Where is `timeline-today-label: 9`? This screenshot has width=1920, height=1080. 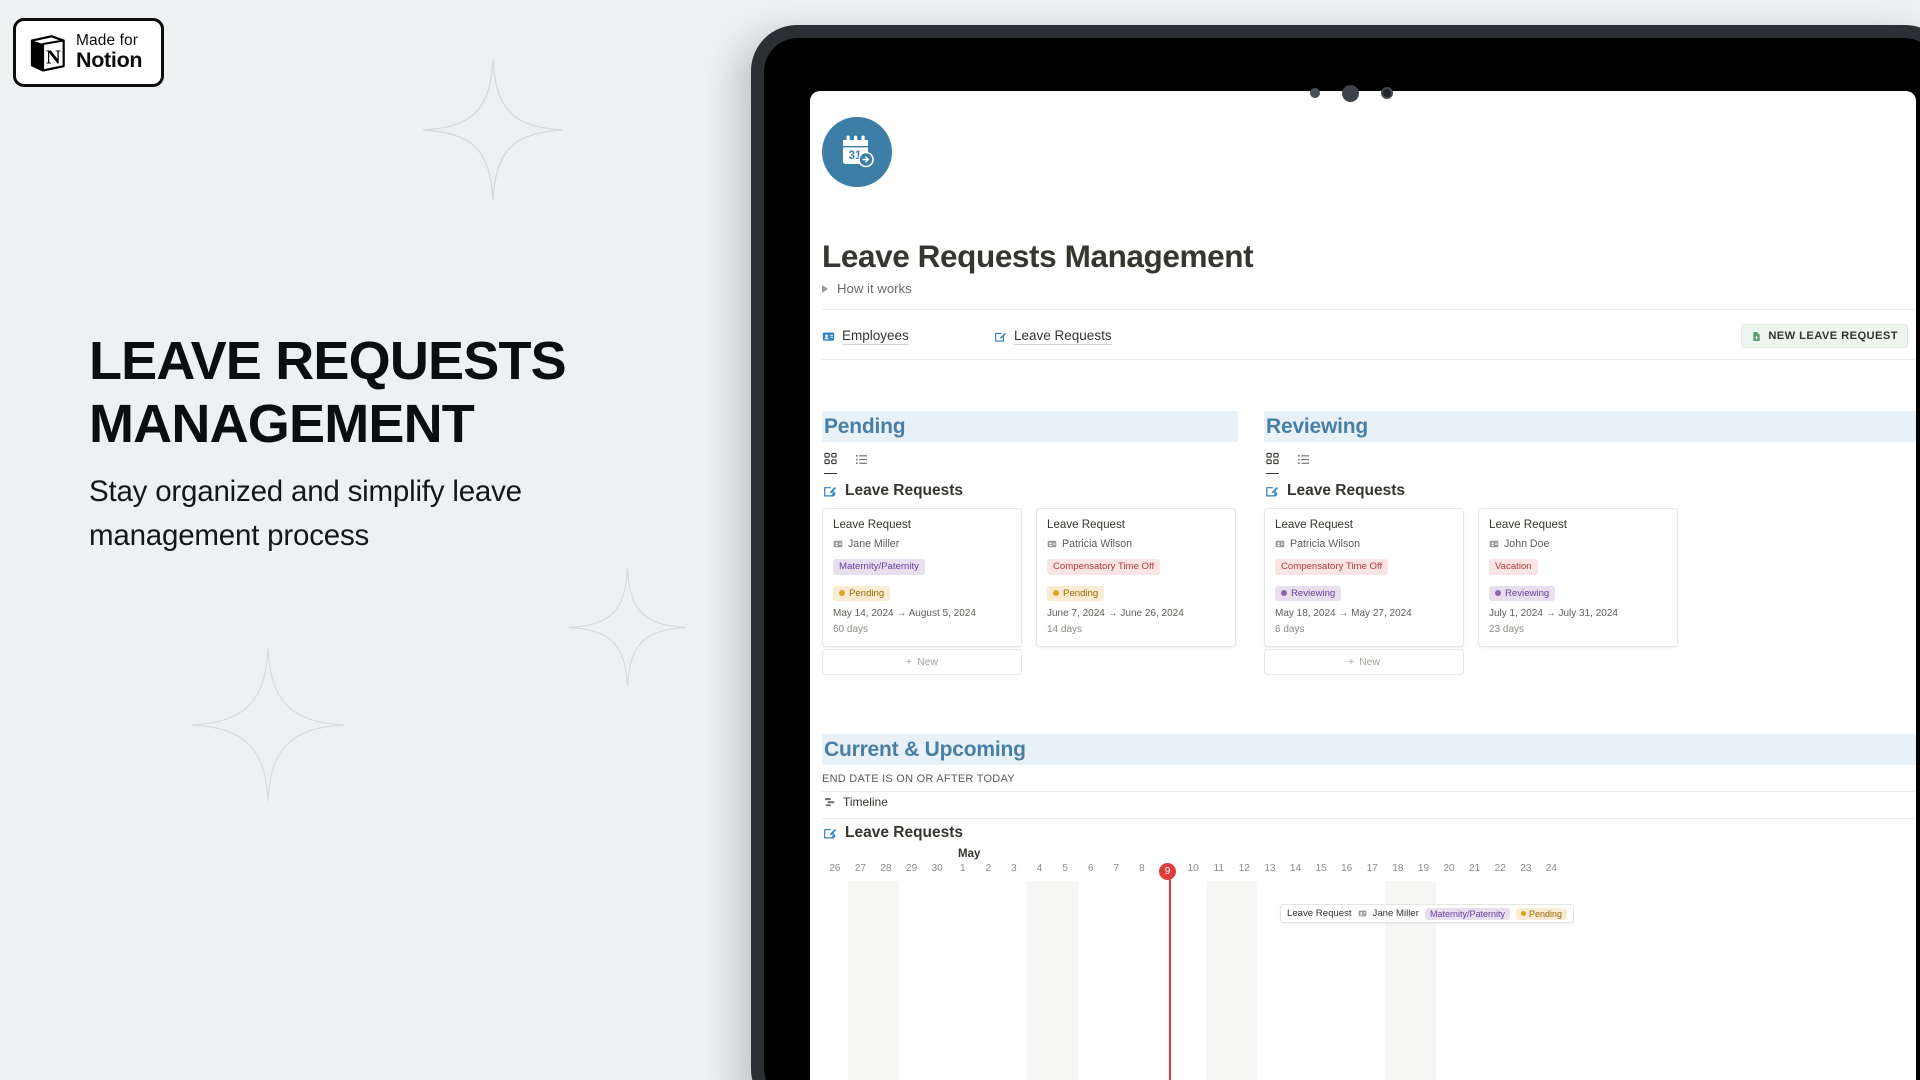
timeline-today-label: 9 is located at coordinates (1168, 871).